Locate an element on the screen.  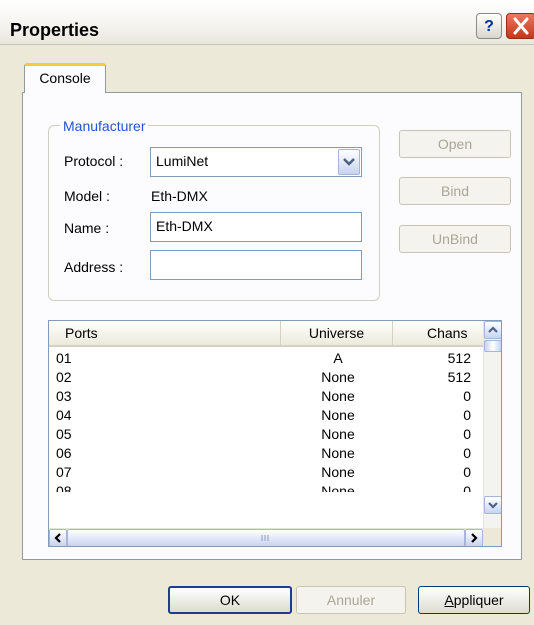
port-cell: 01 is located at coordinates (64, 358).